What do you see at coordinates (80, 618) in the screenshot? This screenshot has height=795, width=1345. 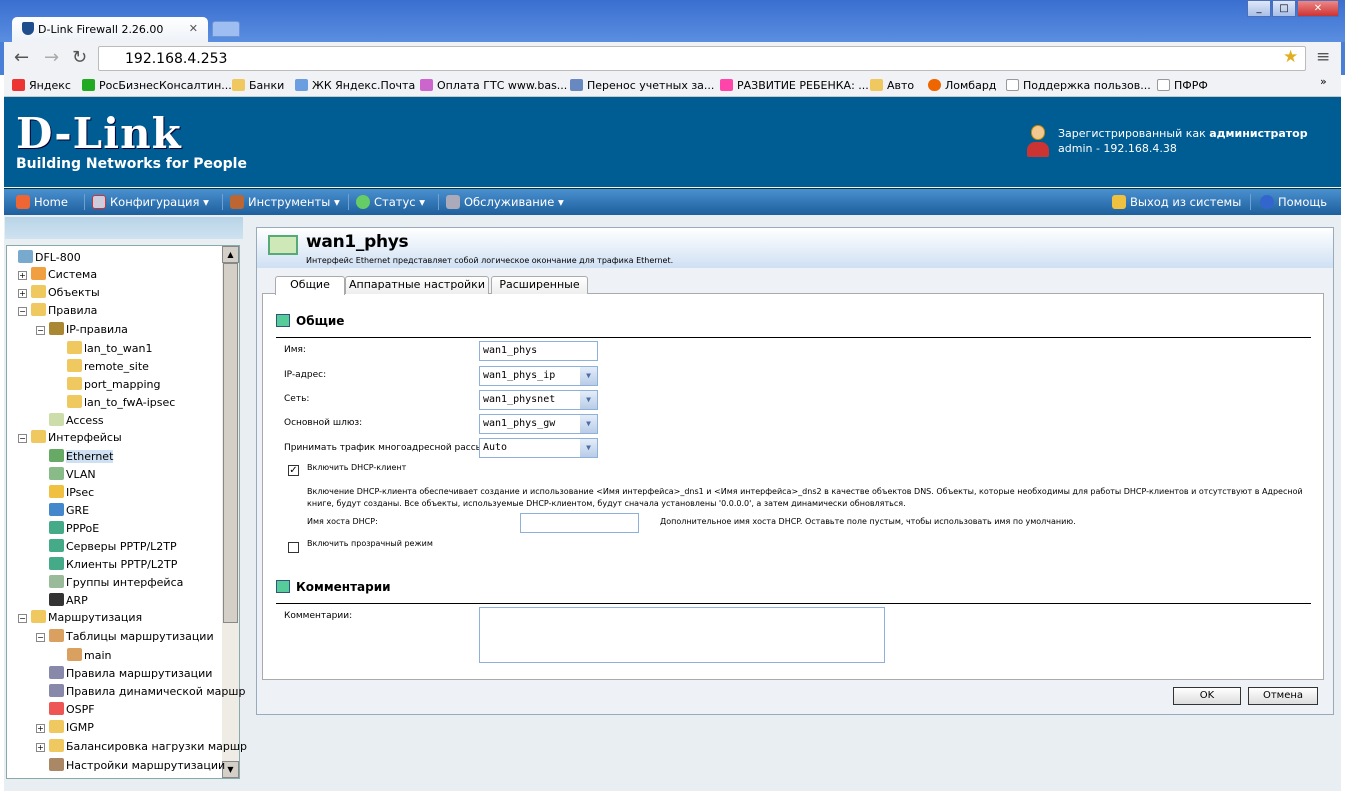 I see `tree-item: − Маршрутизация` at bounding box center [80, 618].